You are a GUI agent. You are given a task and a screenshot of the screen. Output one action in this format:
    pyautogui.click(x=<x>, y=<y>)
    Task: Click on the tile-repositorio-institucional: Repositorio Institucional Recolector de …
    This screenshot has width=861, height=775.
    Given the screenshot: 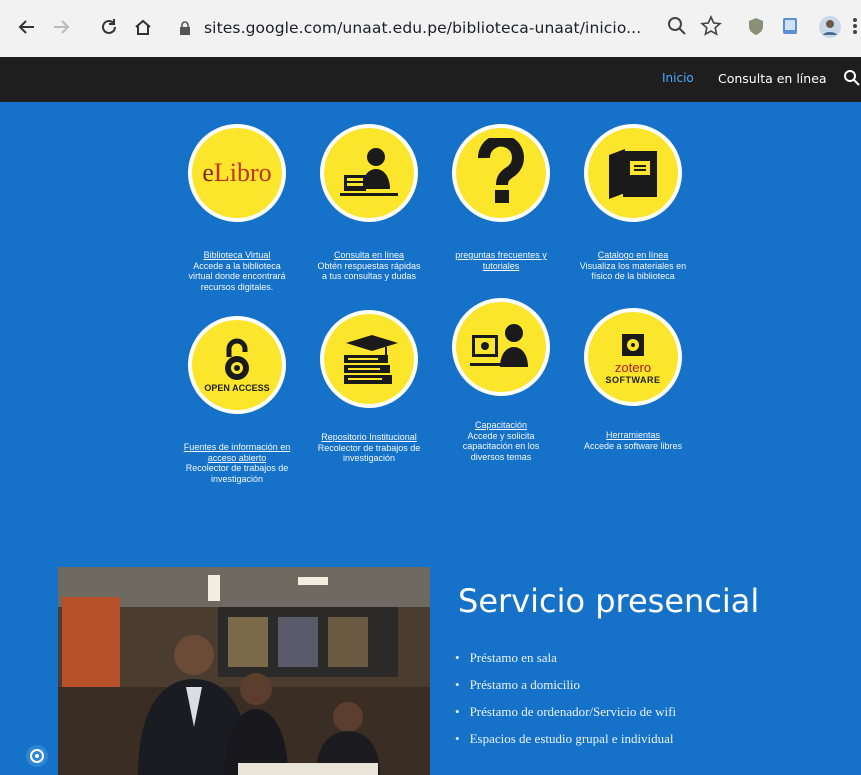 What is the action you would take?
    pyautogui.click(x=369, y=448)
    